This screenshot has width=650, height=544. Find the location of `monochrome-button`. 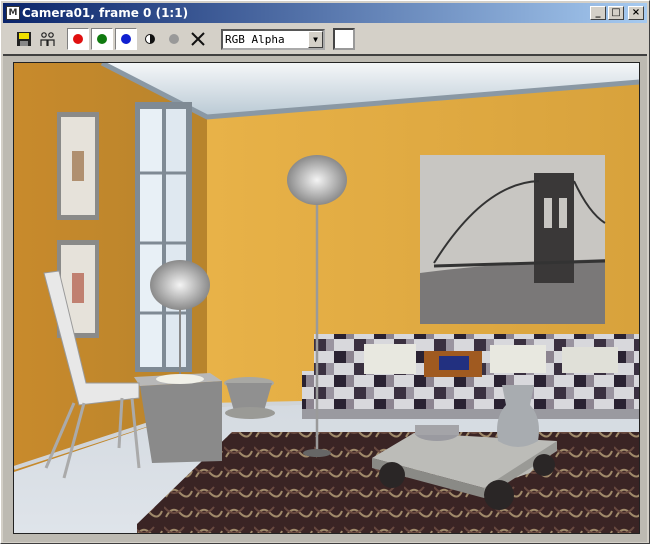

monochrome-button is located at coordinates (150, 39).